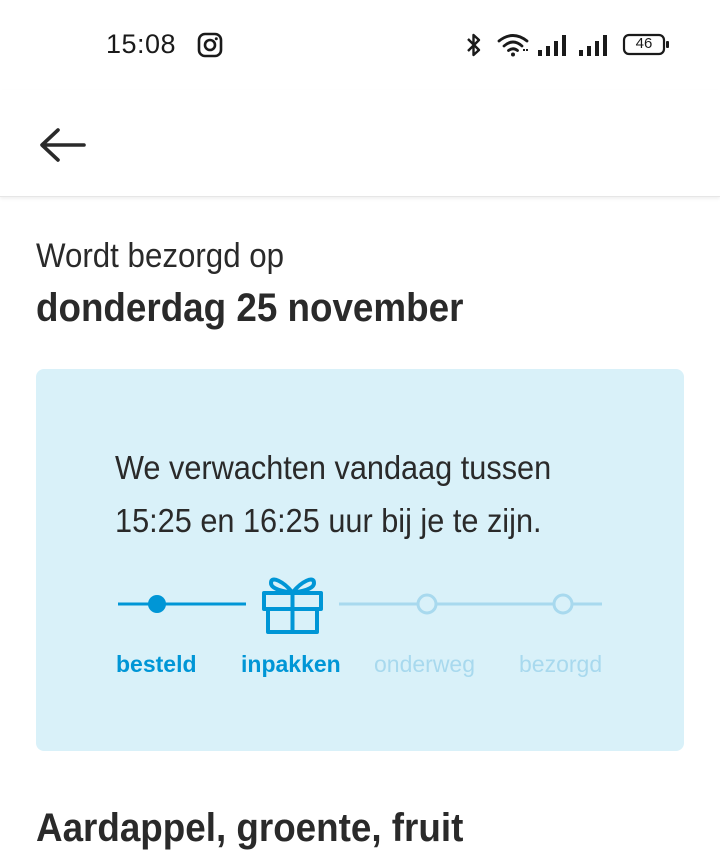 The width and height of the screenshot is (720, 859). Describe the element at coordinates (160, 256) in the screenshot. I see `delivery-caption: Wordt bezorgd op` at that location.